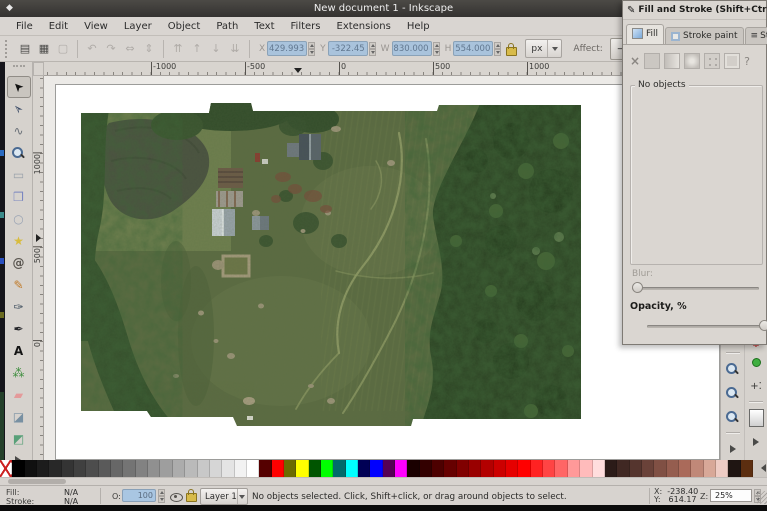 This screenshot has width=767, height=511. What do you see at coordinates (19, 263) in the screenshot?
I see `spiral-tool: @` at bounding box center [19, 263].